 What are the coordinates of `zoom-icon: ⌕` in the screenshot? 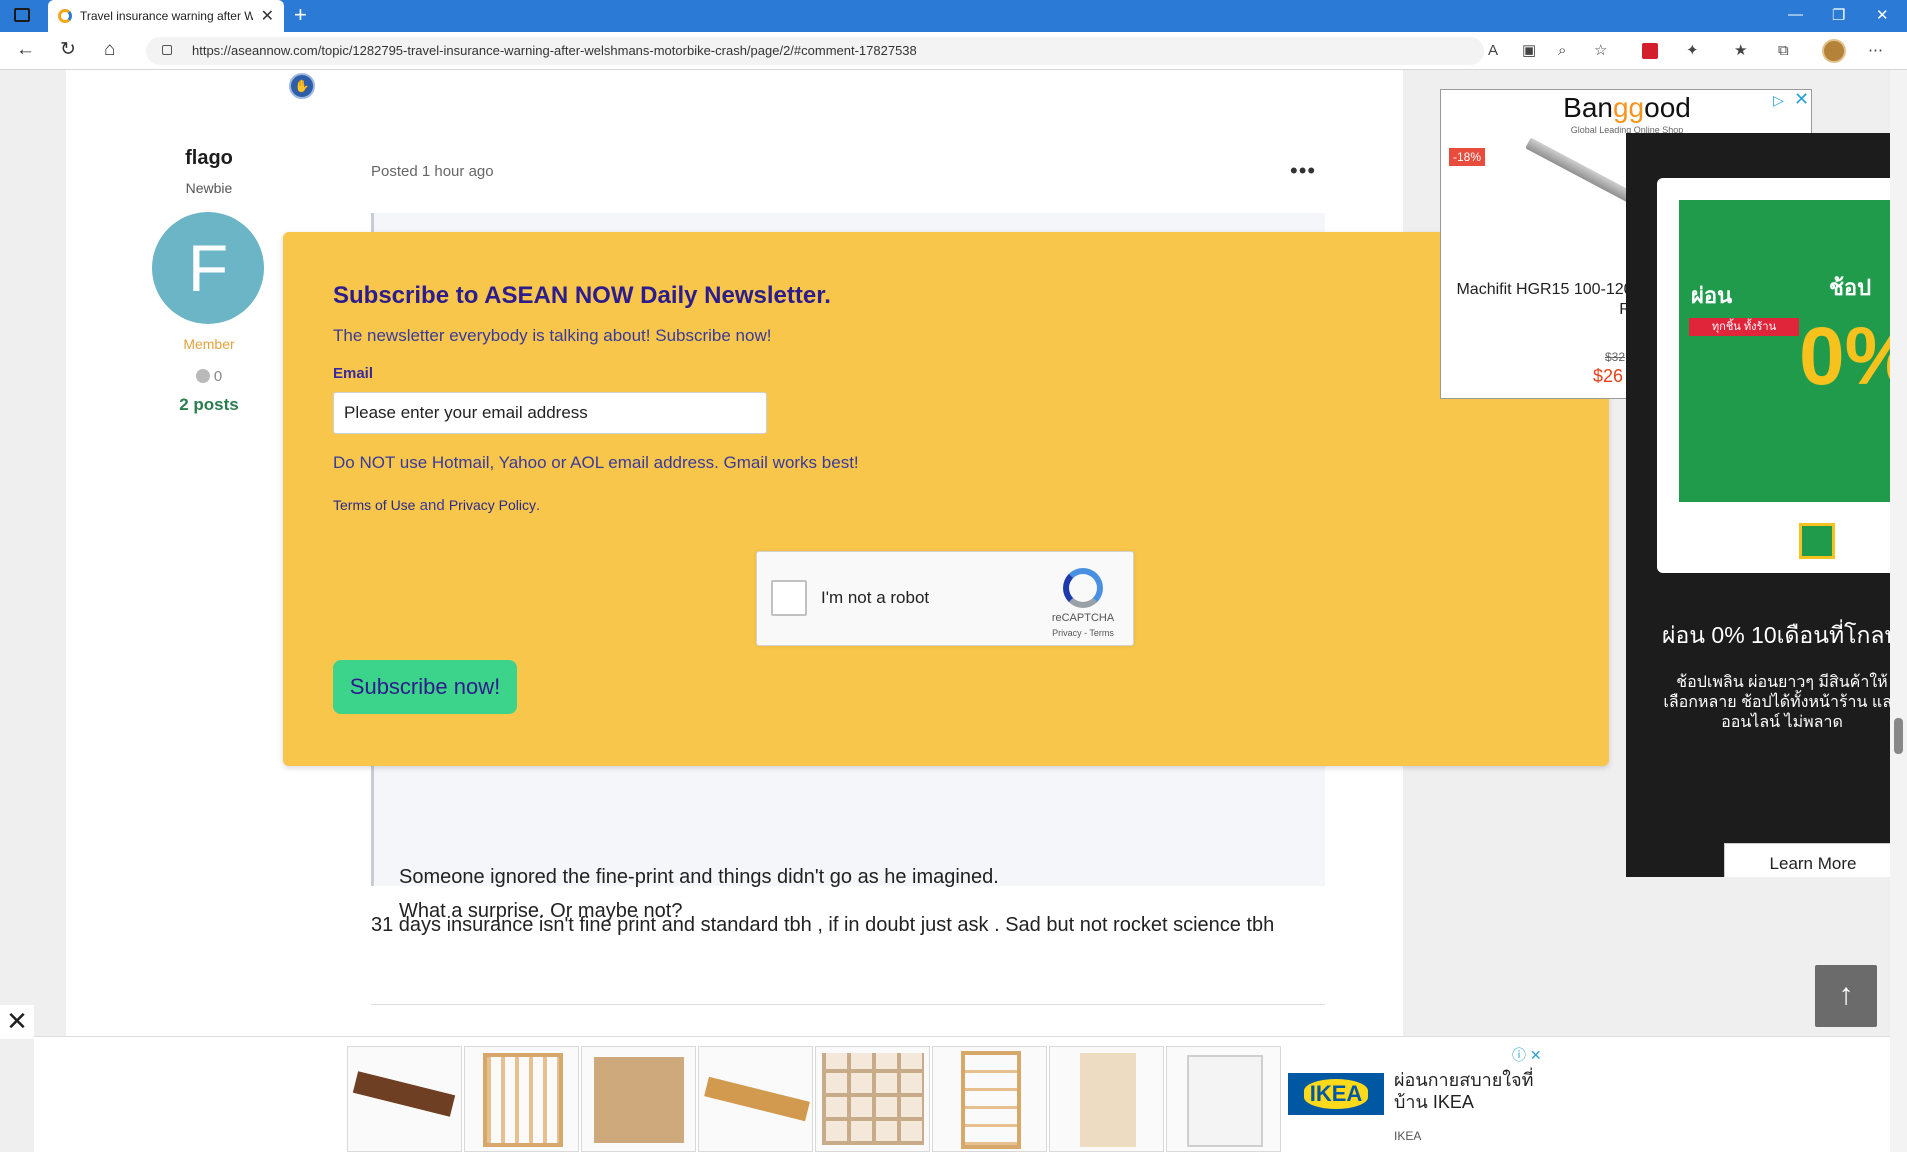 It's located at (1562, 51).